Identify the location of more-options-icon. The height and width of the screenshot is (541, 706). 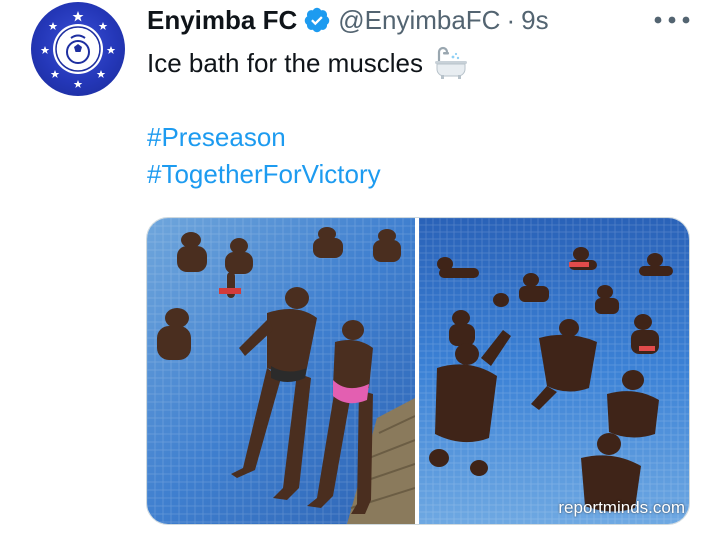
(672, 20).